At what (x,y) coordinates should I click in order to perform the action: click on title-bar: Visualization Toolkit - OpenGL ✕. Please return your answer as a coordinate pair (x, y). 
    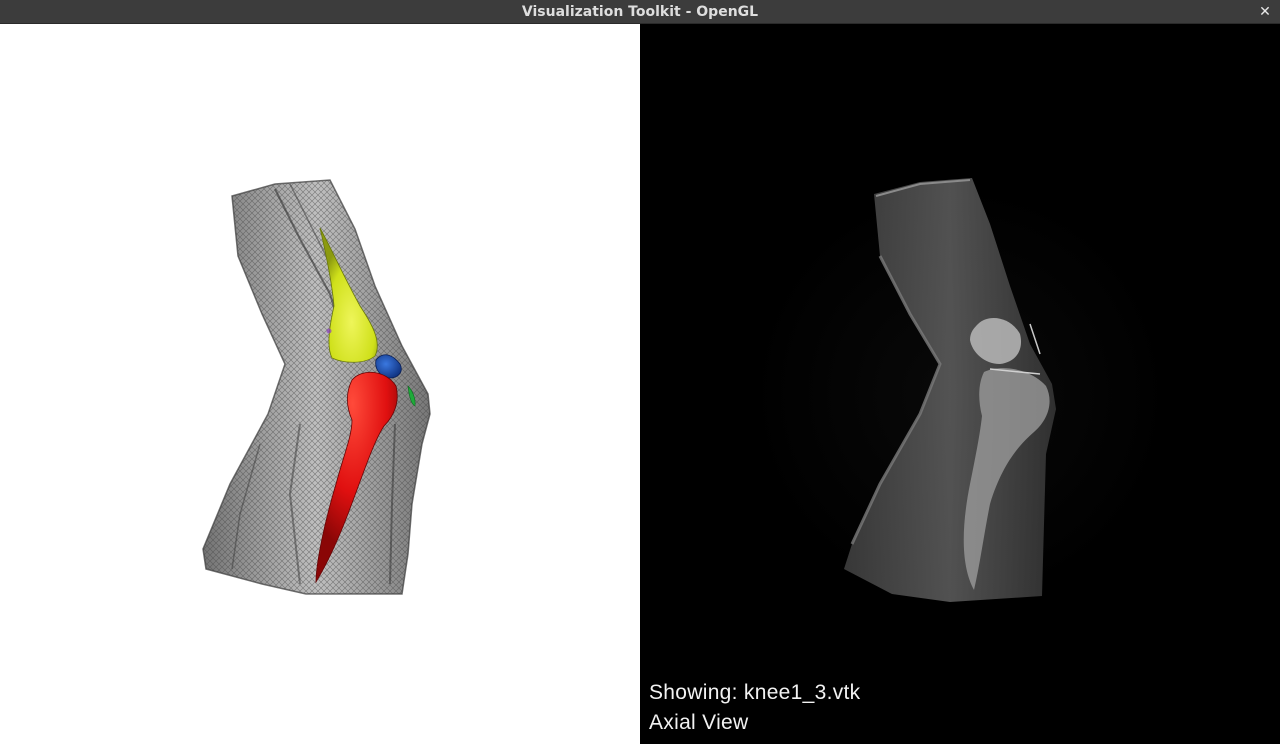
    Looking at the image, I should click on (640, 12).